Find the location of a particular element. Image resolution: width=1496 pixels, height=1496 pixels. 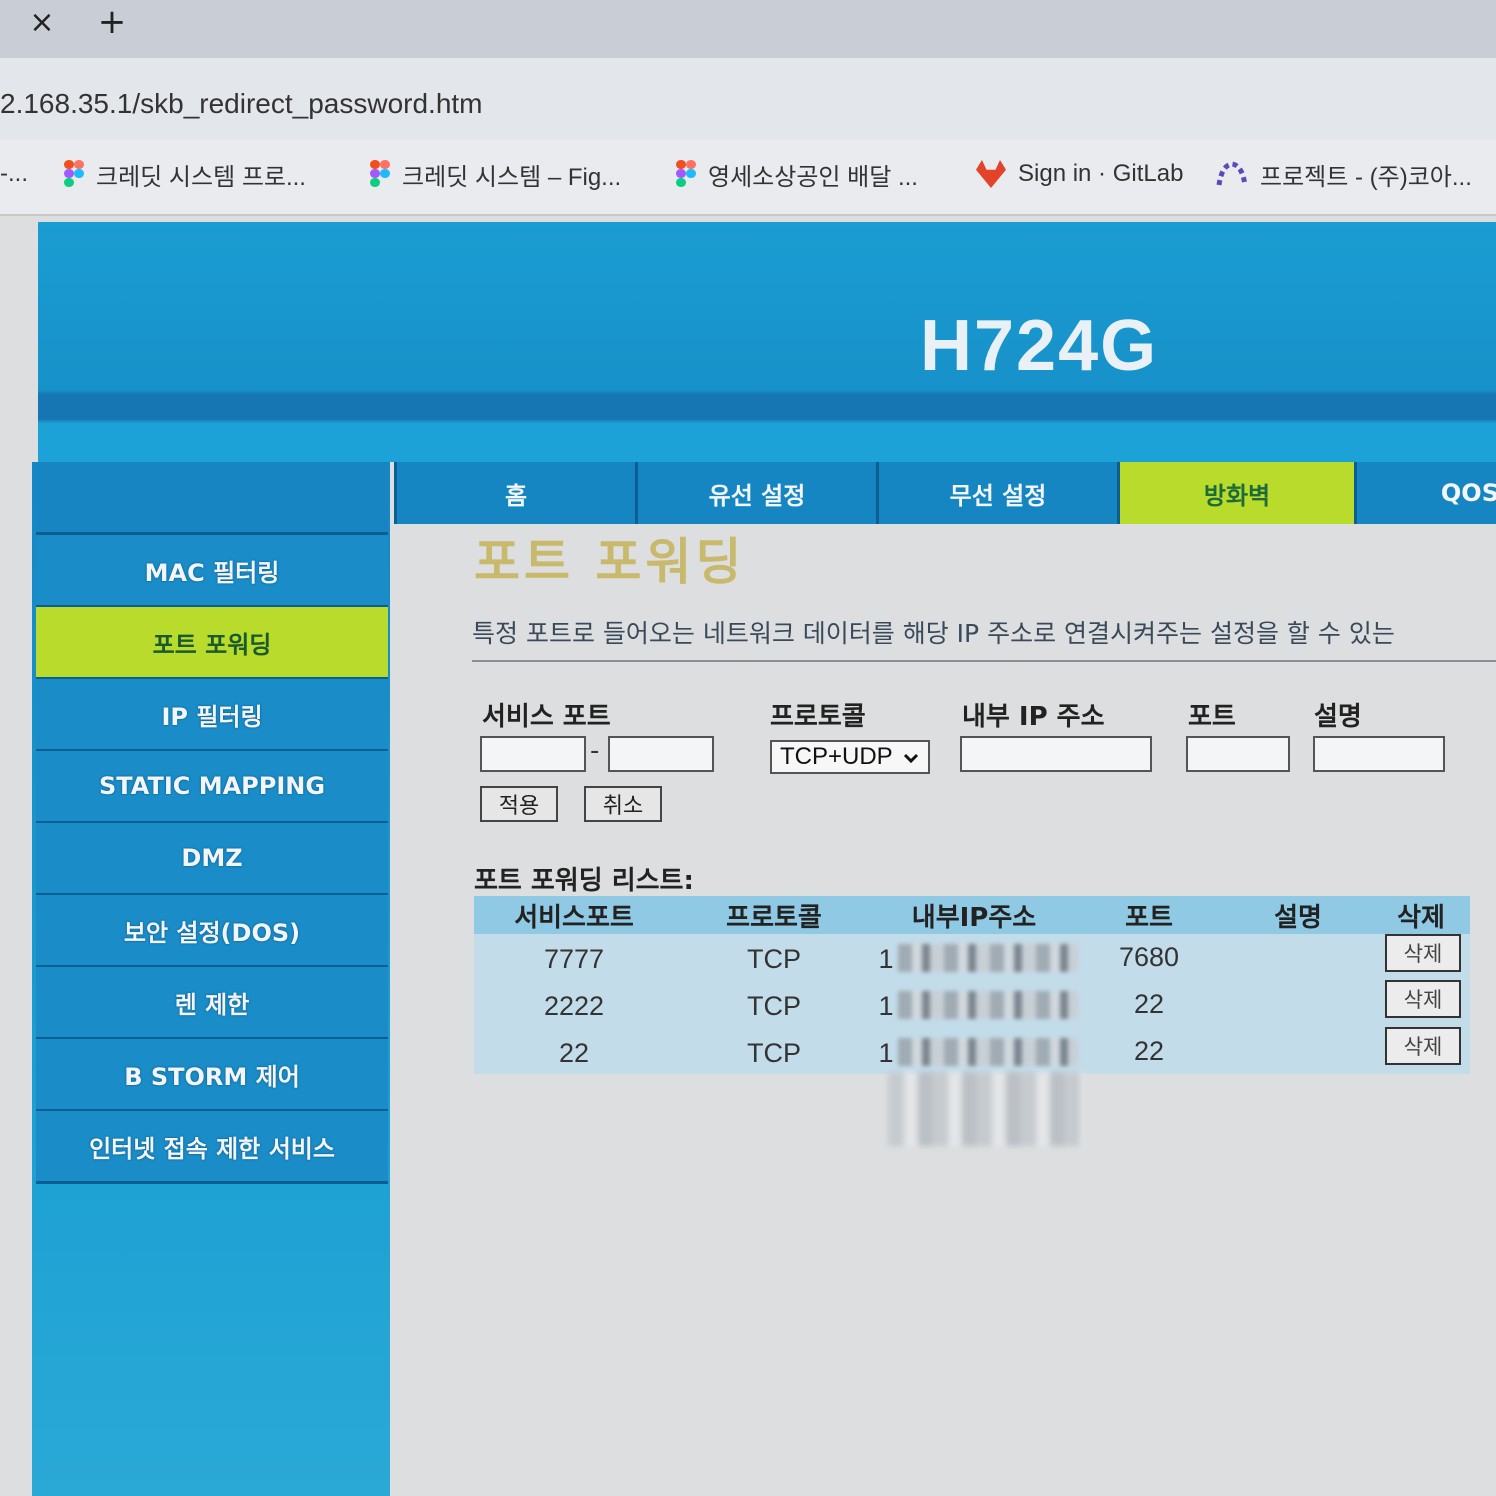

cell-service-port: 22 is located at coordinates (574, 1052).